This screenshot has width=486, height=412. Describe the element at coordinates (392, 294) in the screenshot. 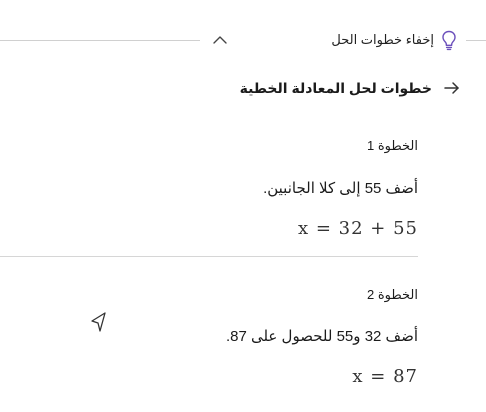

I see `step-2-label: الخطوة 2` at that location.